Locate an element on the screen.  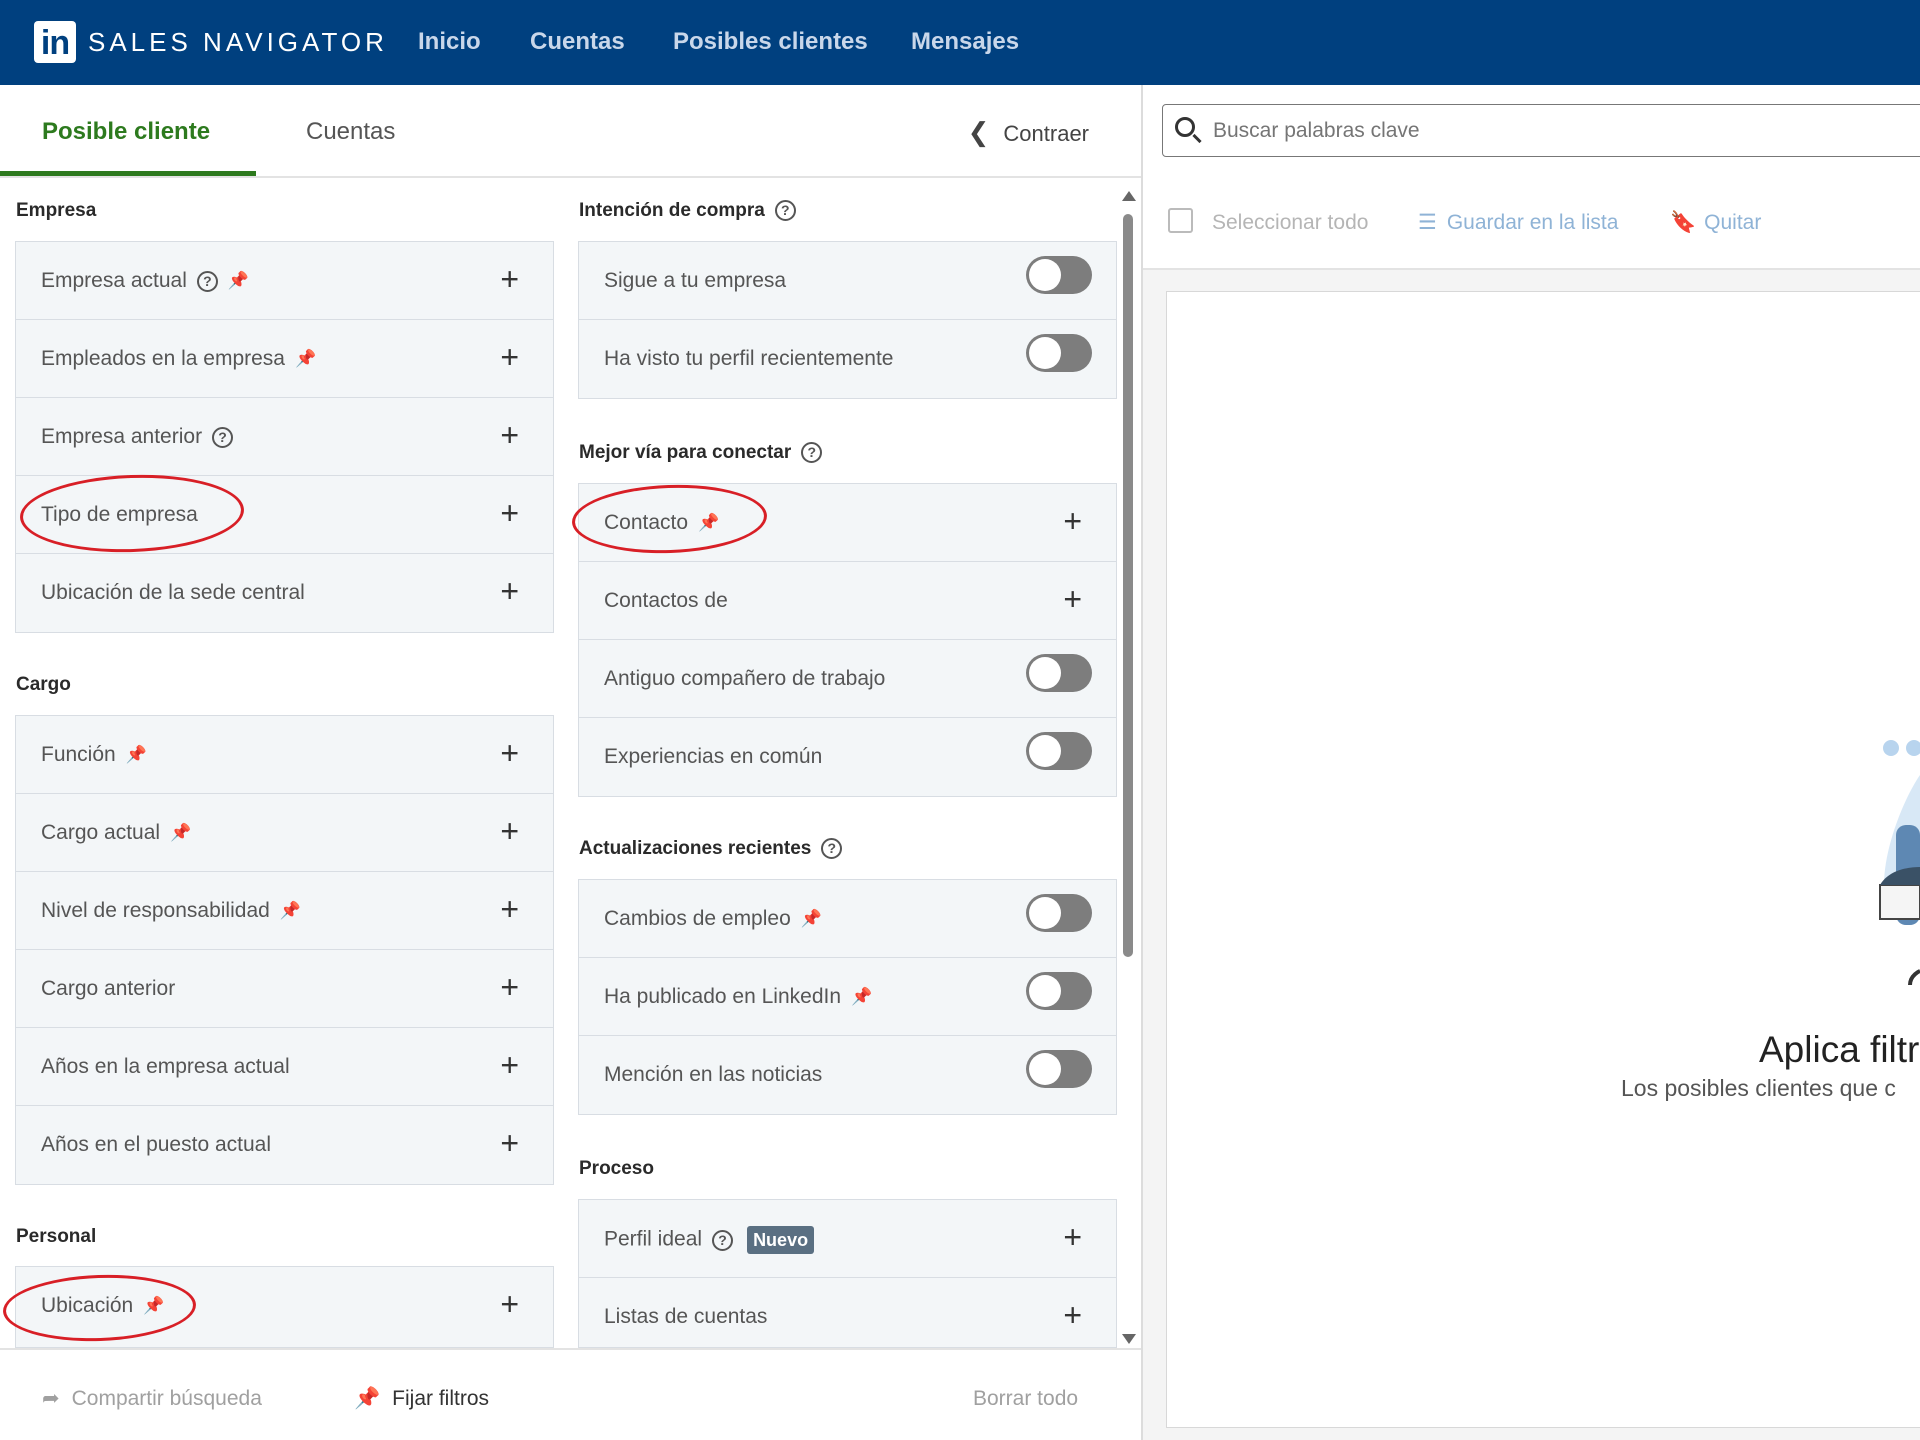
filter-row-nivel-responsabilidad: Nivel de responsabilidad 📌 + is located at coordinates (284, 911).